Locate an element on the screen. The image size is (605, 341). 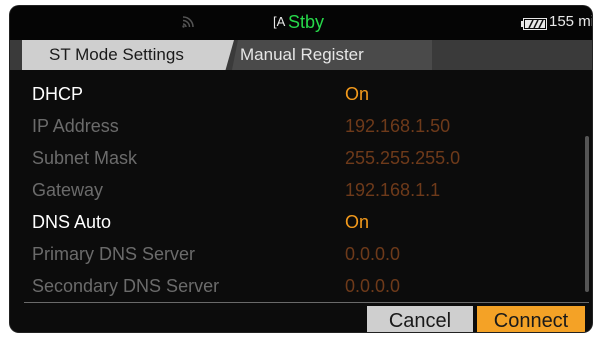
setting-value: 192.168.1.50 is located at coordinates (398, 126).